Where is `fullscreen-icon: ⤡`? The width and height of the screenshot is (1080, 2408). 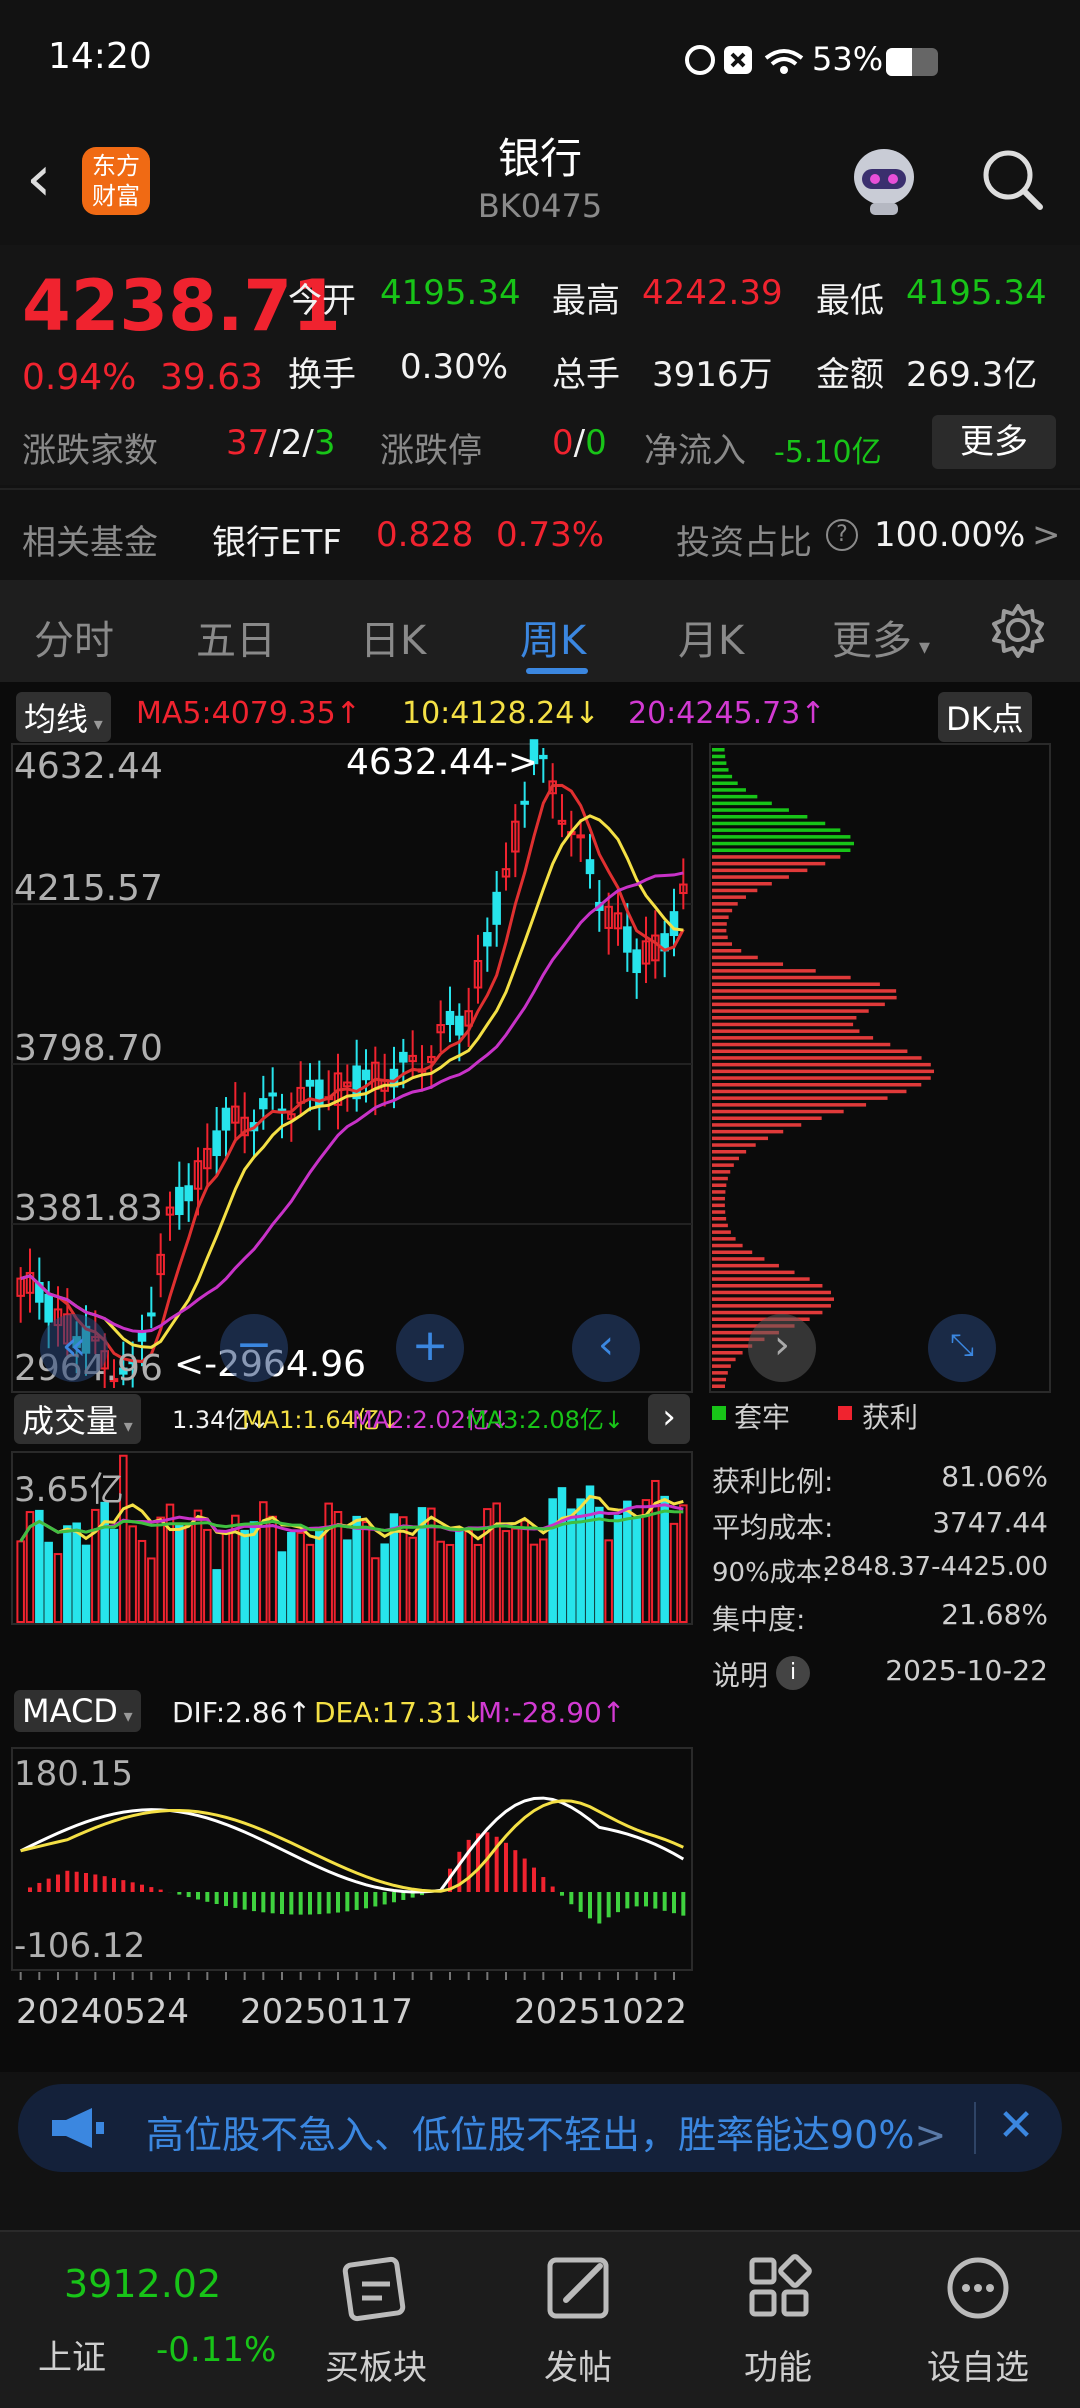 fullscreen-icon: ⤡ is located at coordinates (962, 1348).